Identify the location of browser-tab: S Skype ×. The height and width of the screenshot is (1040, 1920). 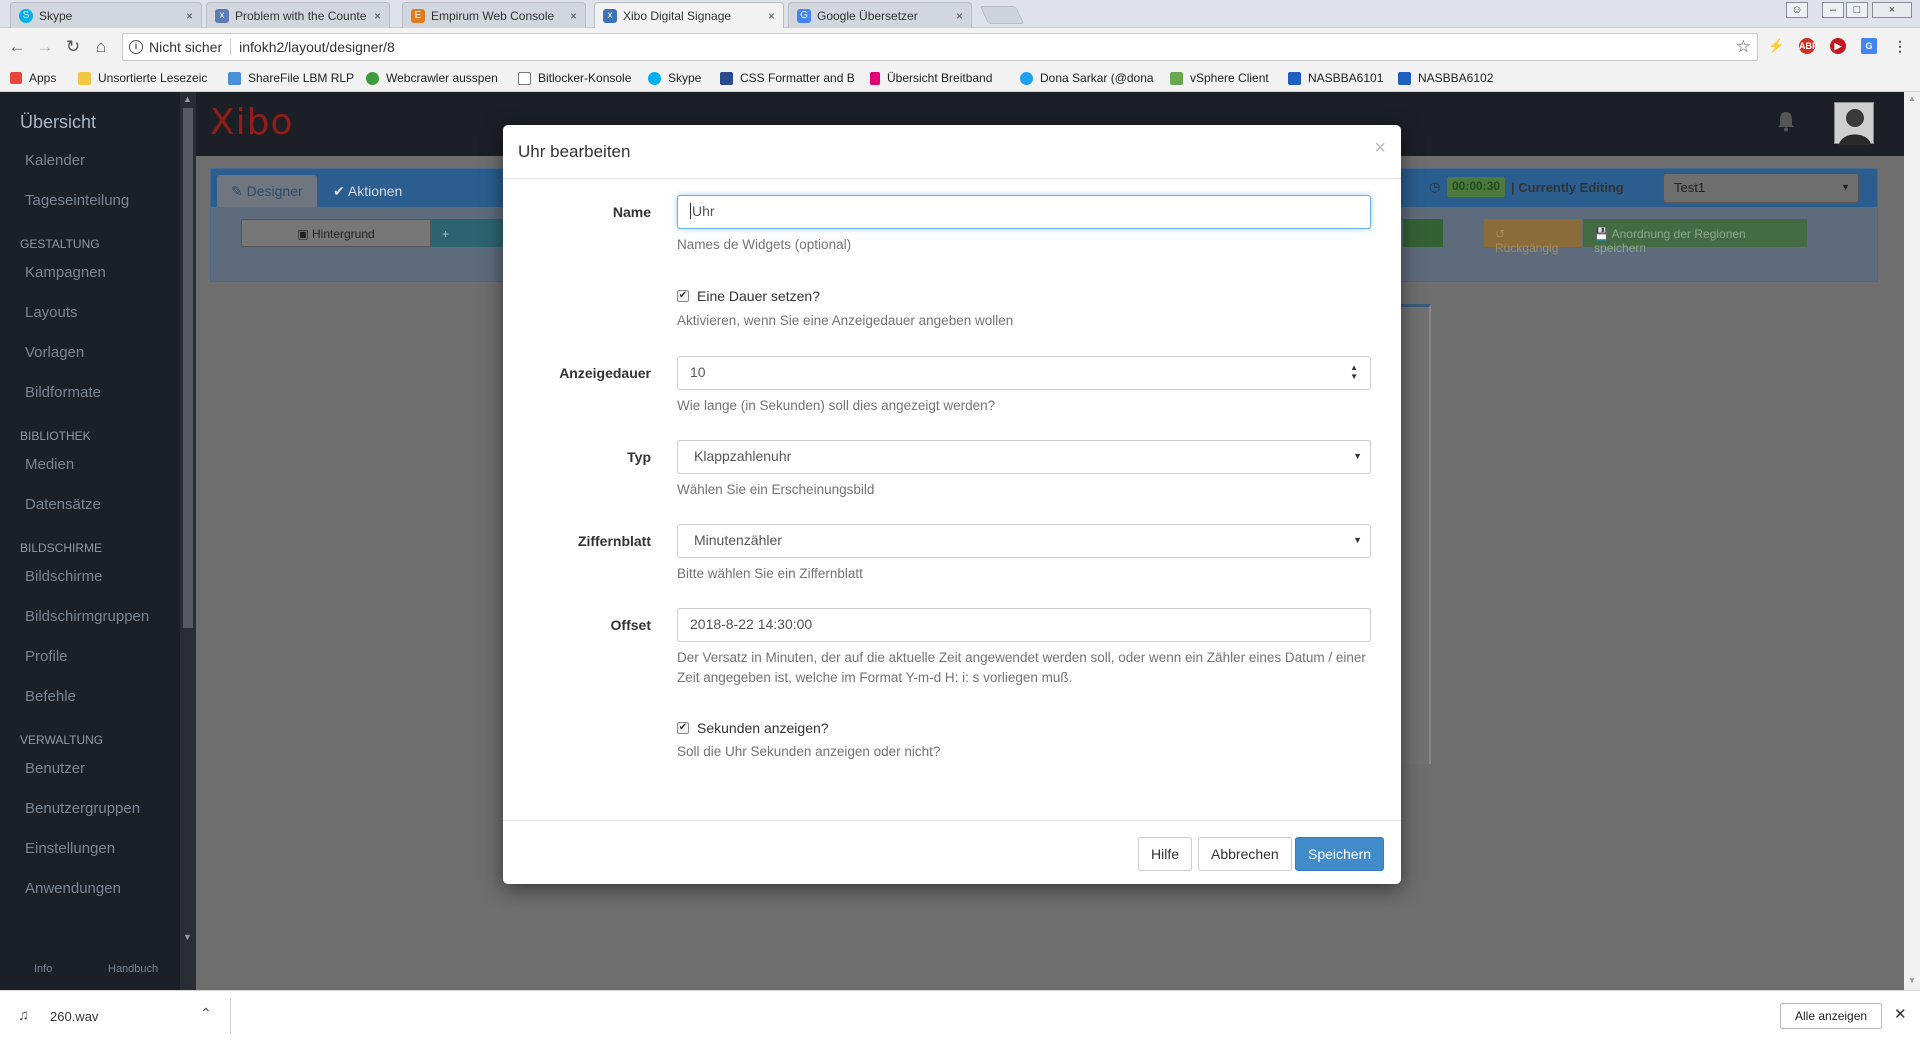
(106, 15).